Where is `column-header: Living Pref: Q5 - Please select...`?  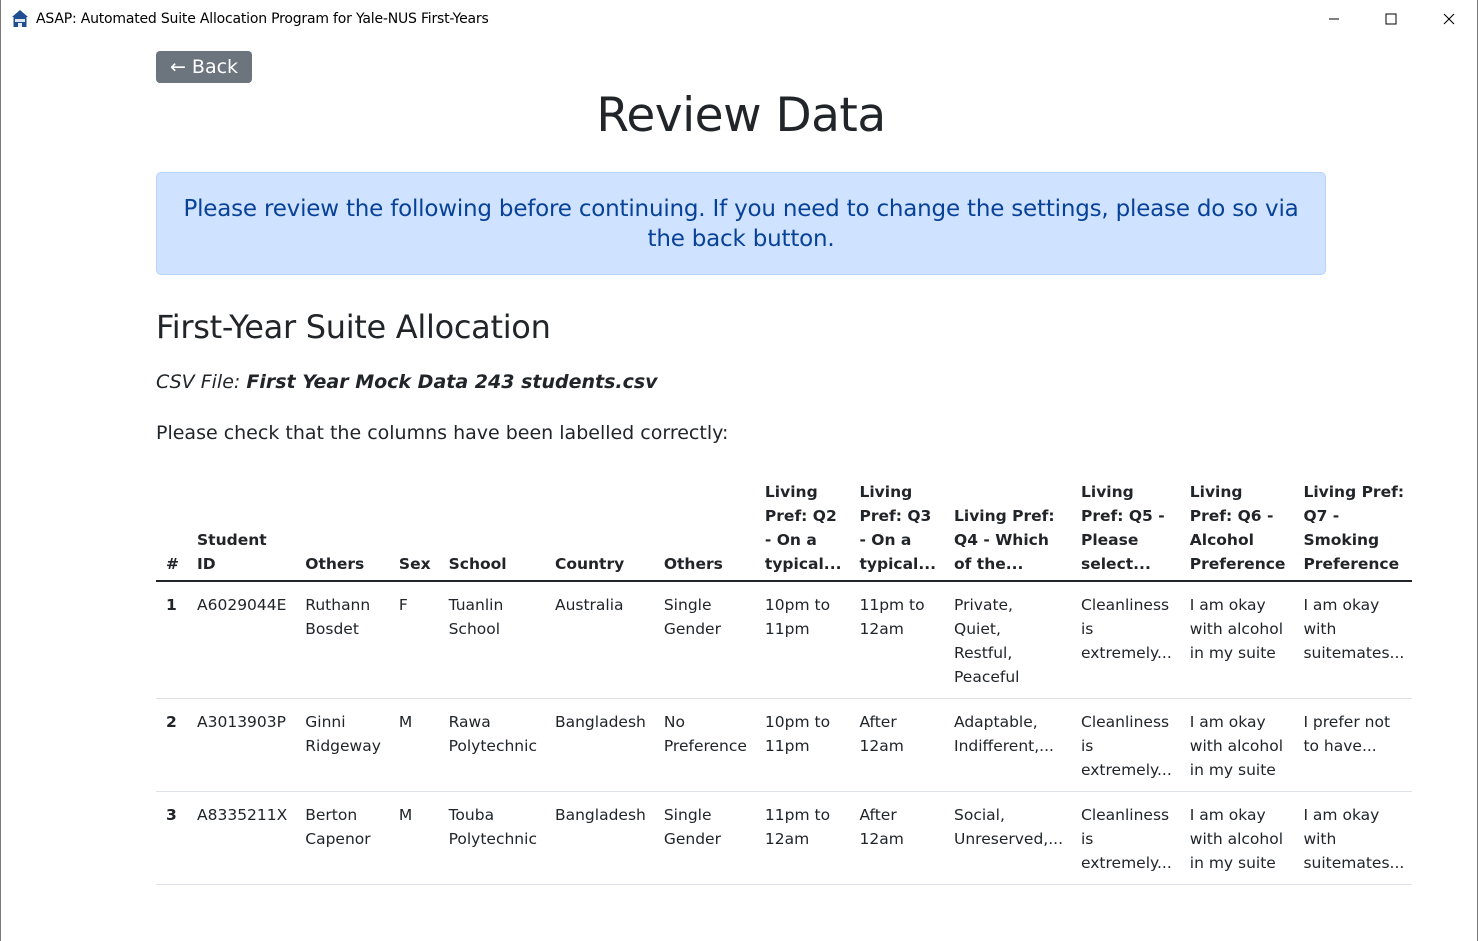 column-header: Living Pref: Q5 - Please select... is located at coordinates (1125, 529).